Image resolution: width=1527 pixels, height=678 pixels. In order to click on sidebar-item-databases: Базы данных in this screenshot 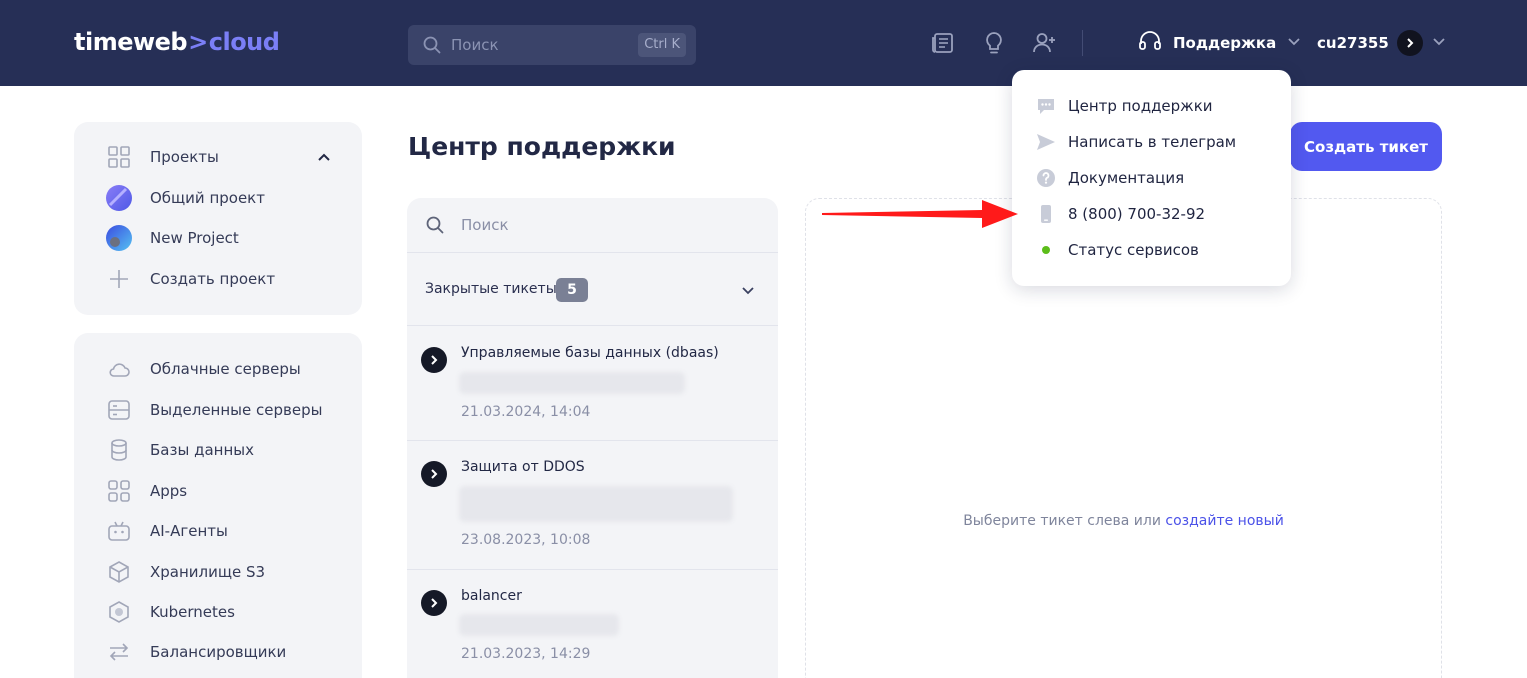, I will do `click(180, 450)`.